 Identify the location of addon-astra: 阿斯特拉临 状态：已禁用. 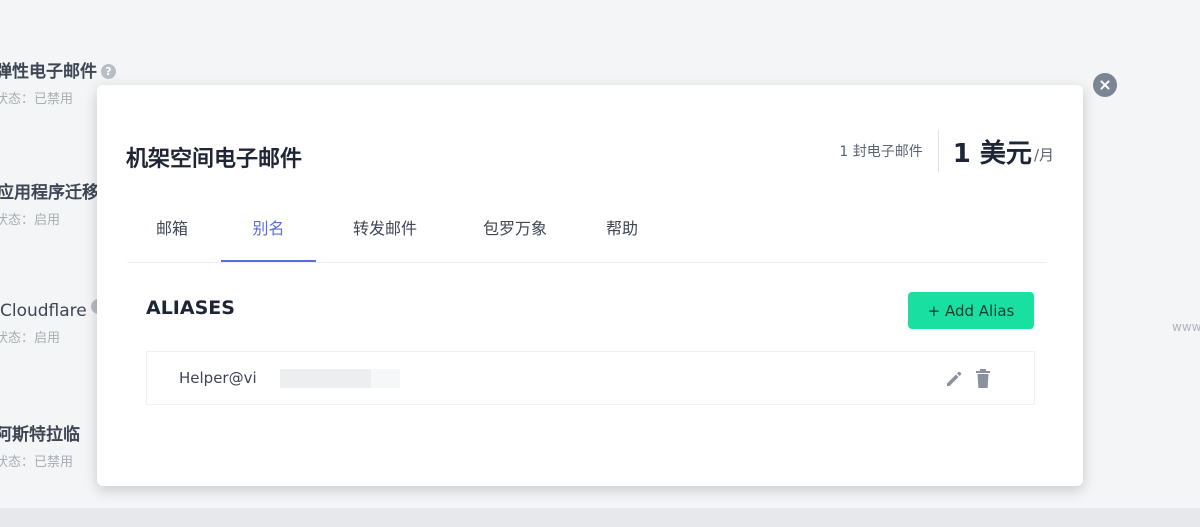
(40, 445).